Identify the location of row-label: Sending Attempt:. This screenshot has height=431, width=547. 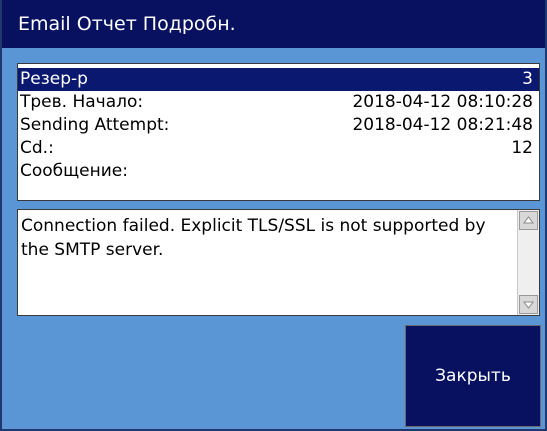
(95, 125).